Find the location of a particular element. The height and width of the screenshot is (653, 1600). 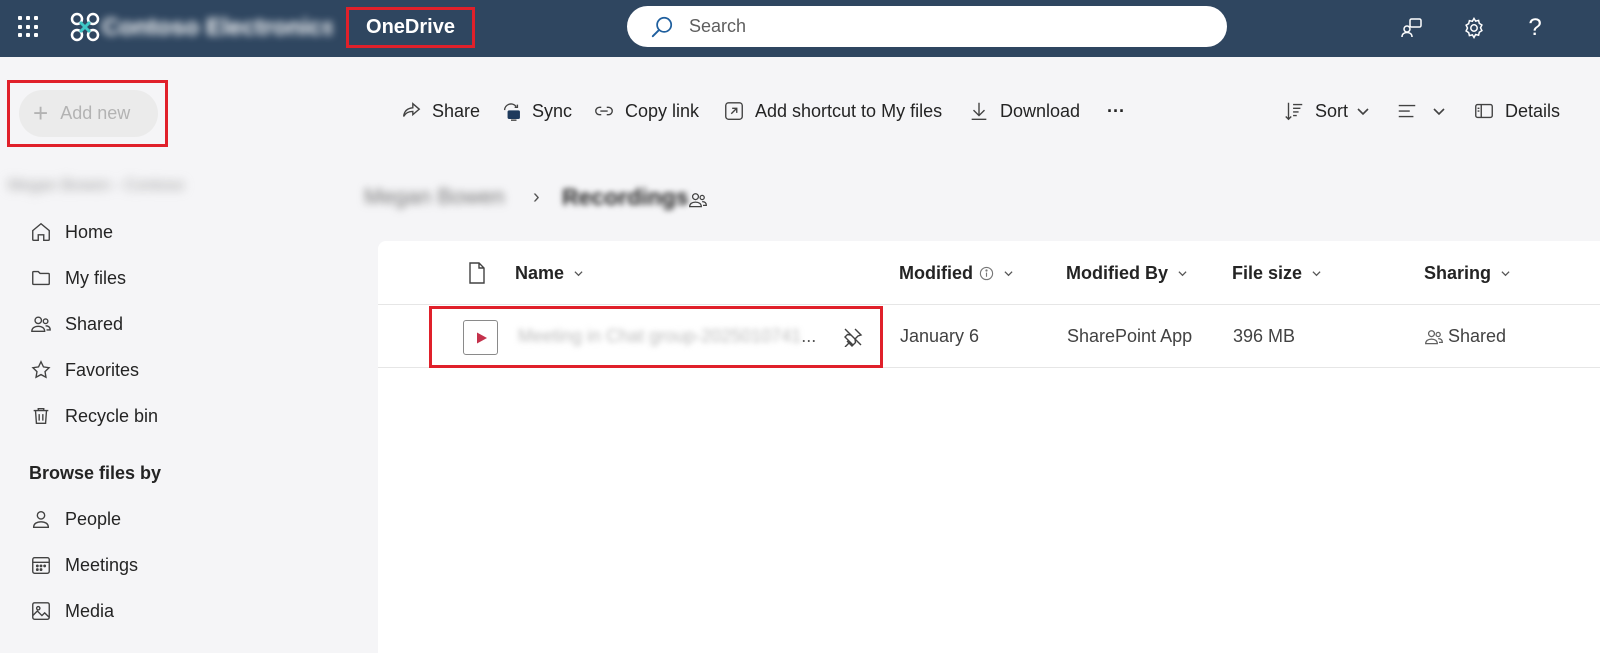

nav-favorites: Favorites is located at coordinates (84, 370).